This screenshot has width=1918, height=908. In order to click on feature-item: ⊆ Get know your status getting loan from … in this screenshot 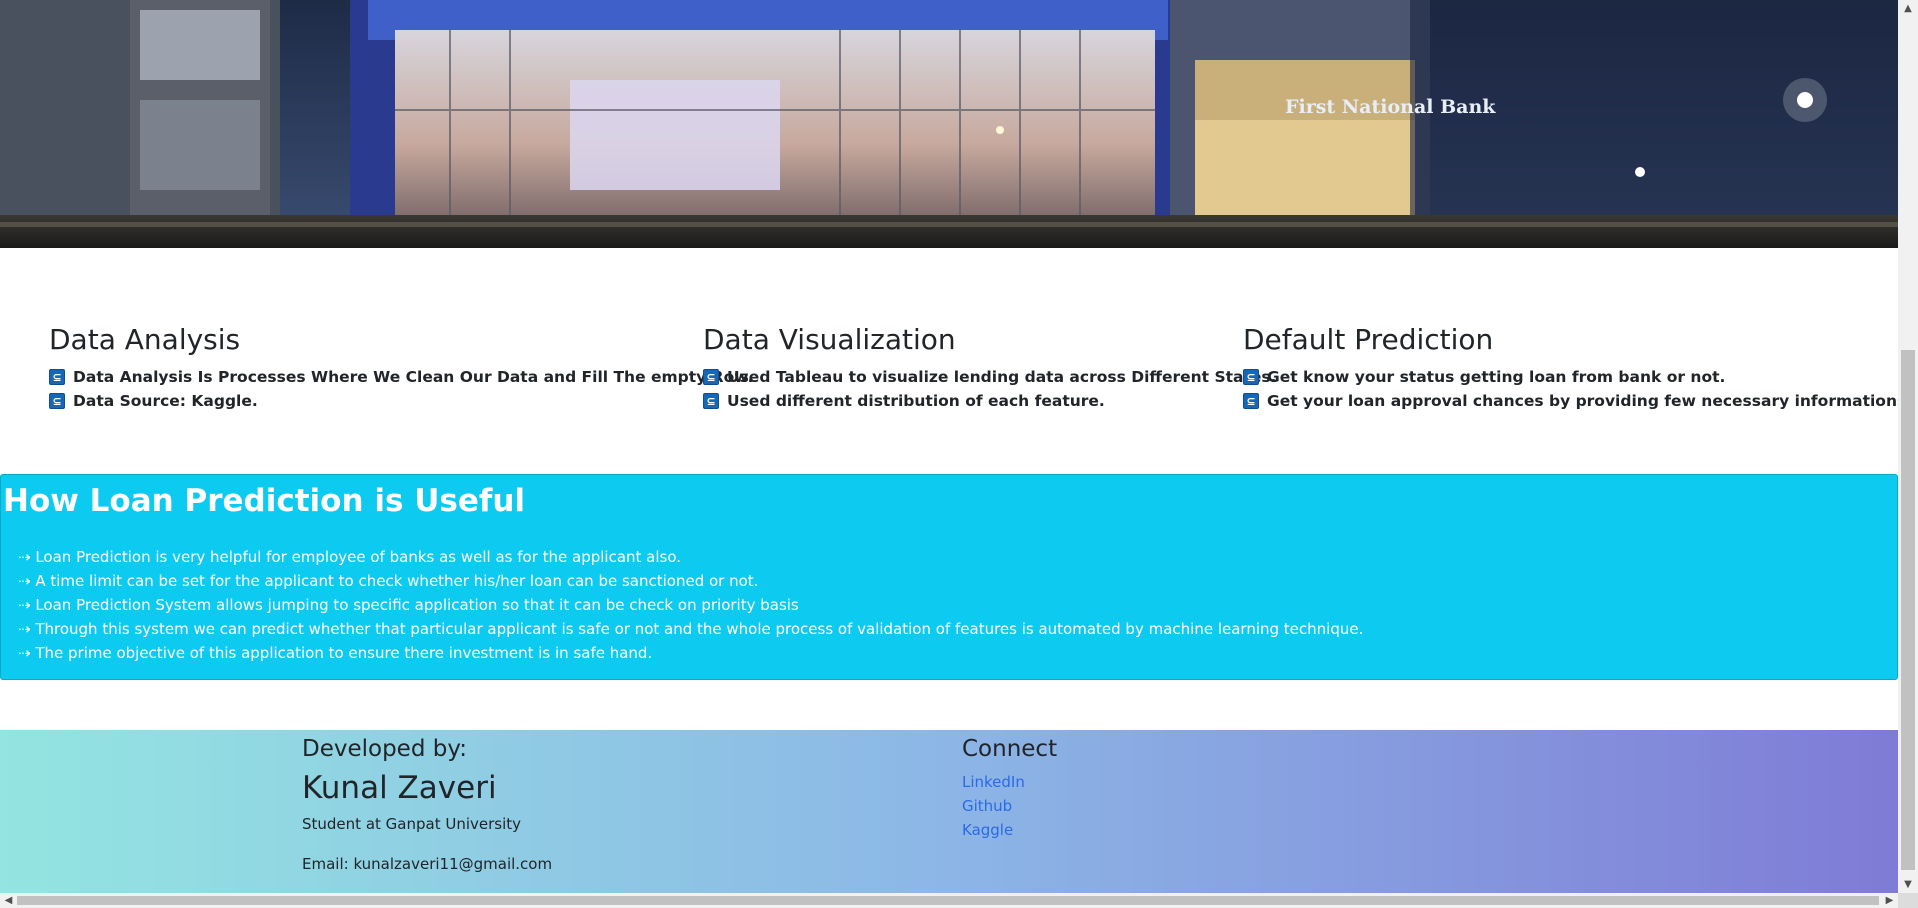, I will do `click(1577, 377)`.